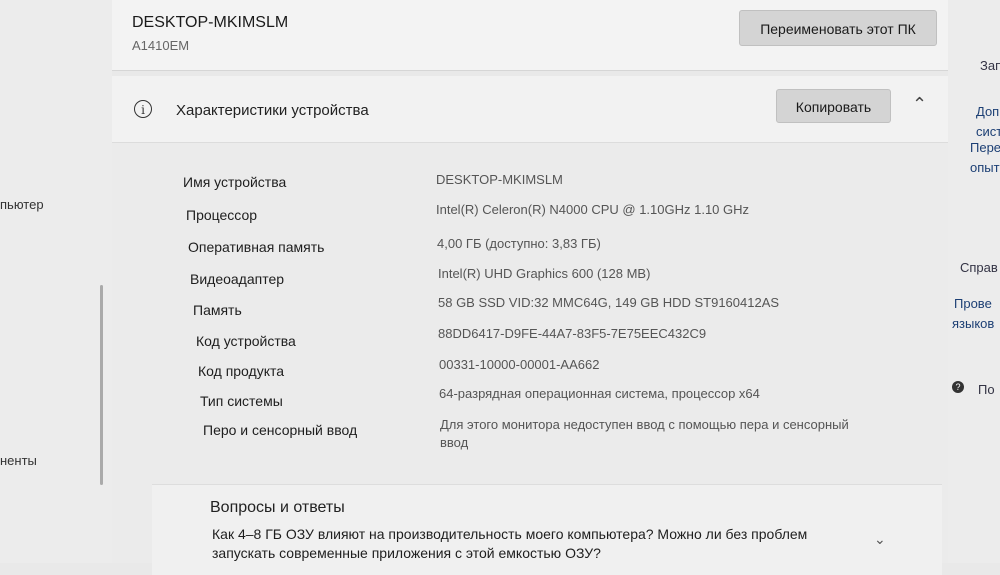 This screenshot has height=575, width=1000. What do you see at coordinates (519, 364) in the screenshot?
I see `spec-value-product-id: 00331-10000-00001-AA662` at bounding box center [519, 364].